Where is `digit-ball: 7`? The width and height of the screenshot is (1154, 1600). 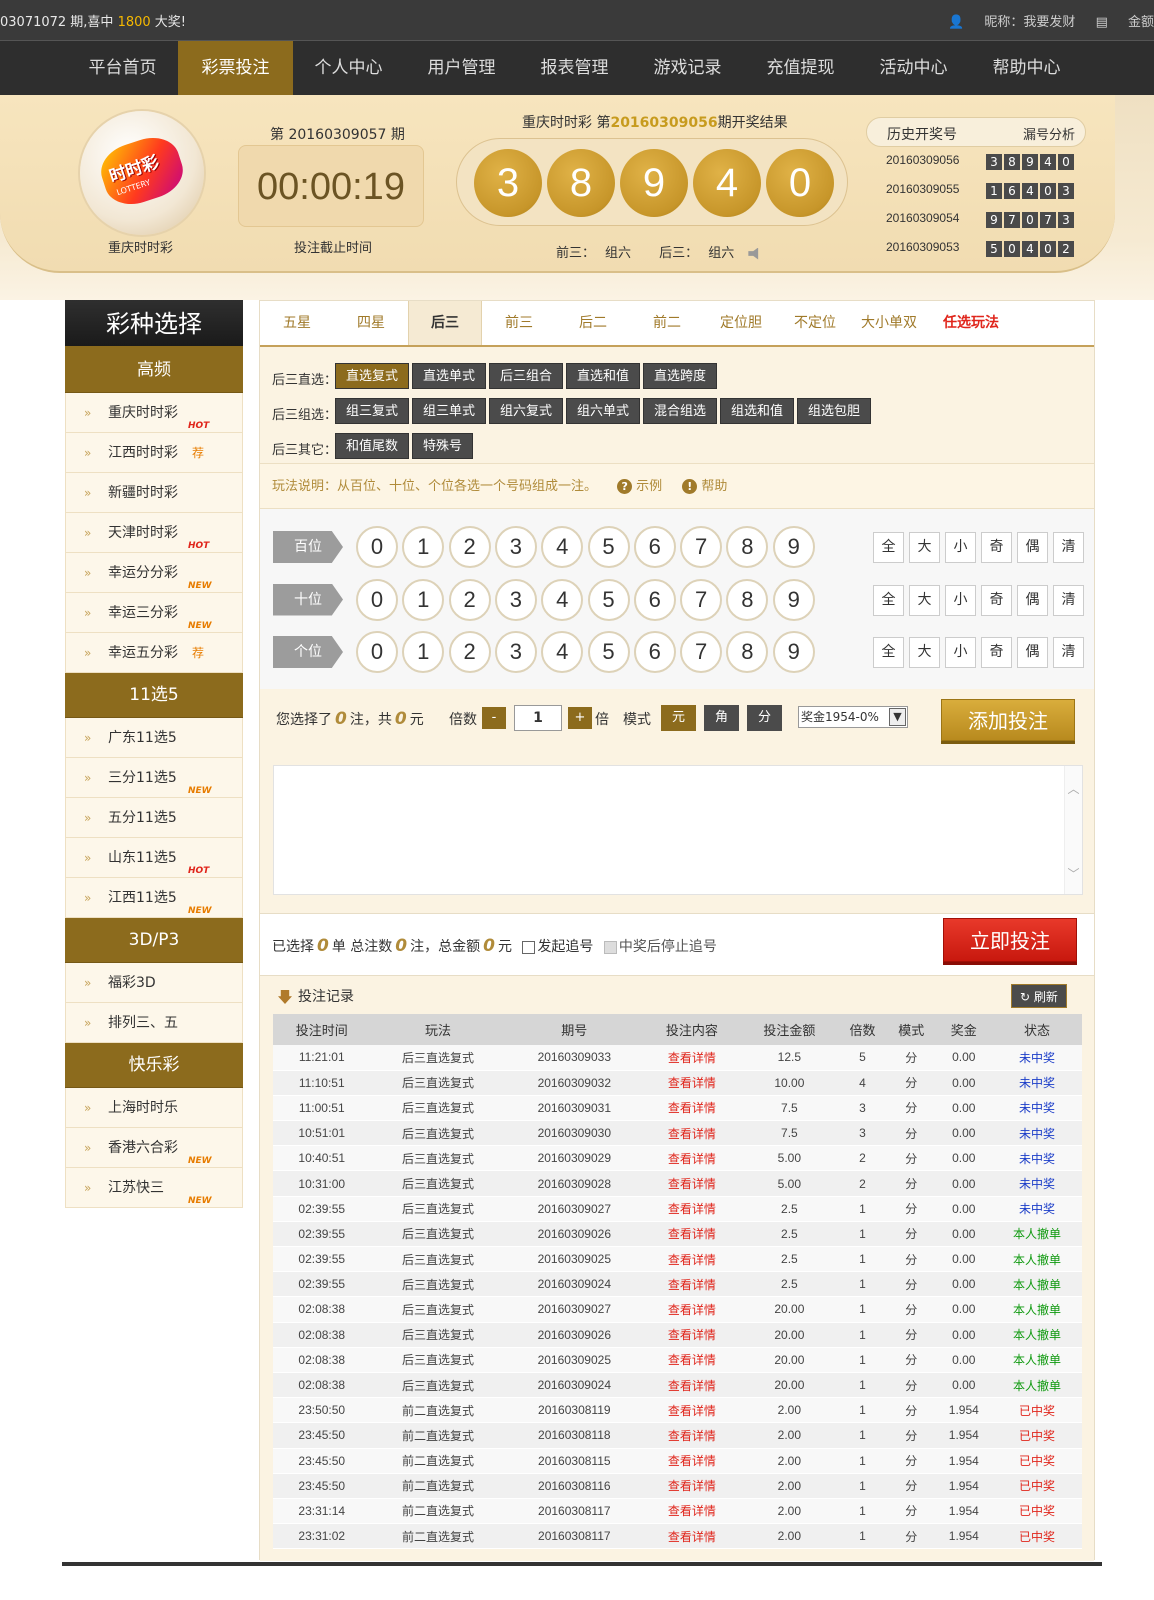
digit-ball: 7 is located at coordinates (701, 652).